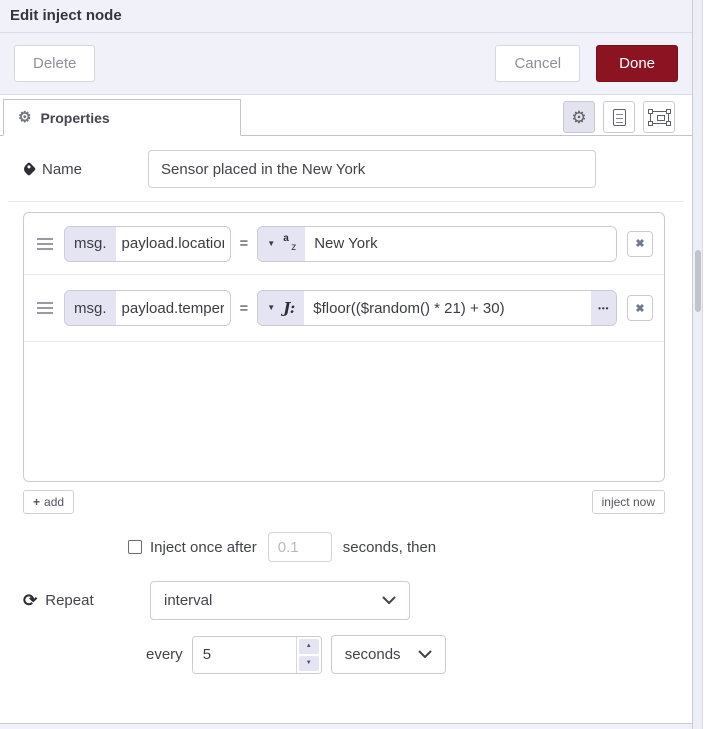 This screenshot has width=706, height=729. What do you see at coordinates (281, 308) in the screenshot?
I see `type-select-button: ▼ J:` at bounding box center [281, 308].